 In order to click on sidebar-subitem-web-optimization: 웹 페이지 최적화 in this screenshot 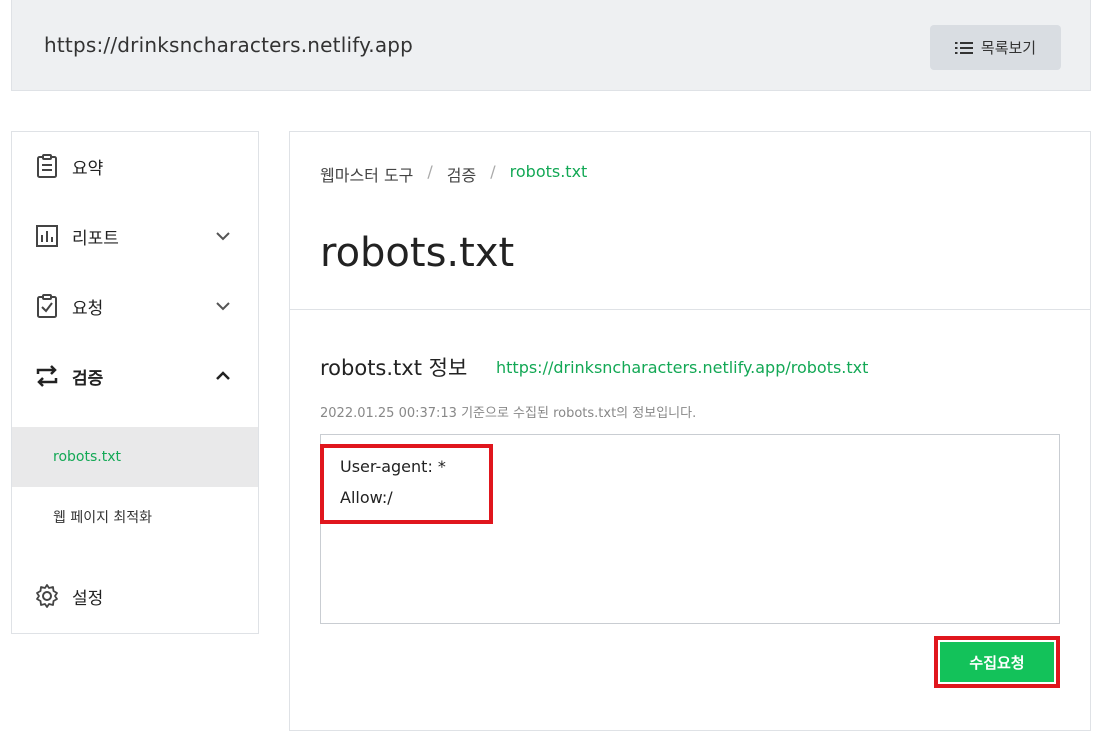, I will do `click(135, 517)`.